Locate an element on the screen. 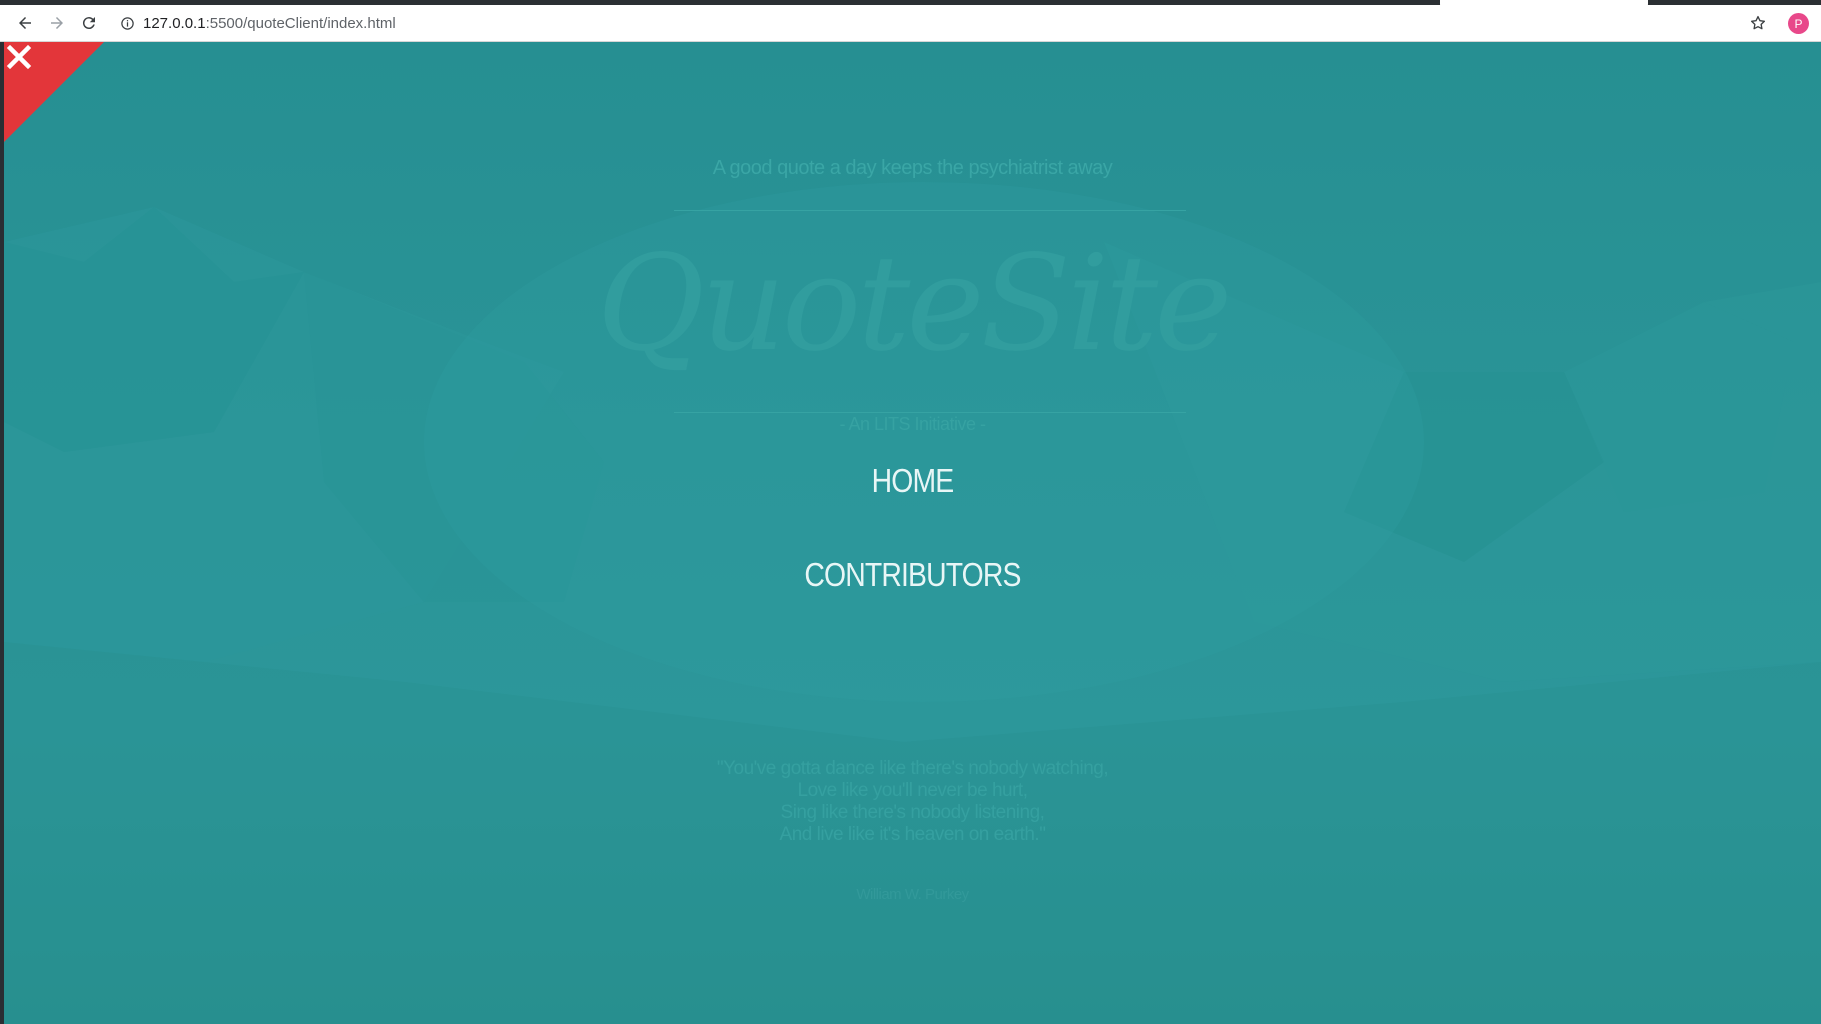 This screenshot has width=1821, height=1024. star-icon is located at coordinates (1758, 22).